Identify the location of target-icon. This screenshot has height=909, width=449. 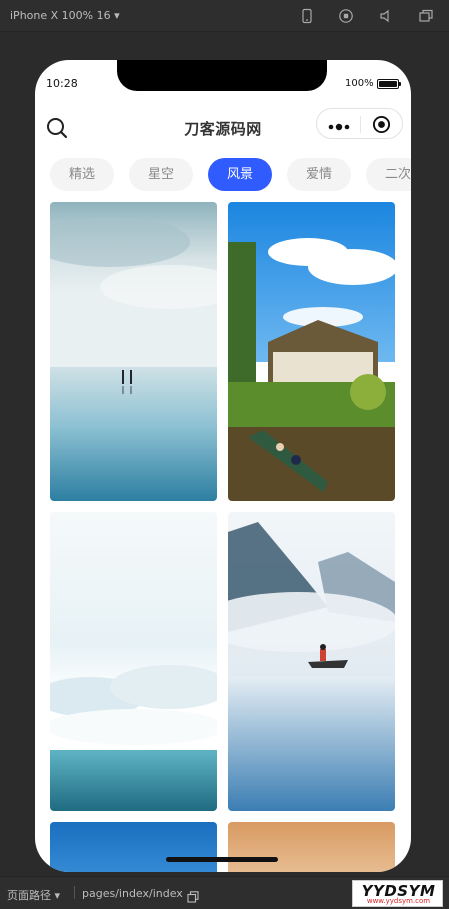
(381, 124).